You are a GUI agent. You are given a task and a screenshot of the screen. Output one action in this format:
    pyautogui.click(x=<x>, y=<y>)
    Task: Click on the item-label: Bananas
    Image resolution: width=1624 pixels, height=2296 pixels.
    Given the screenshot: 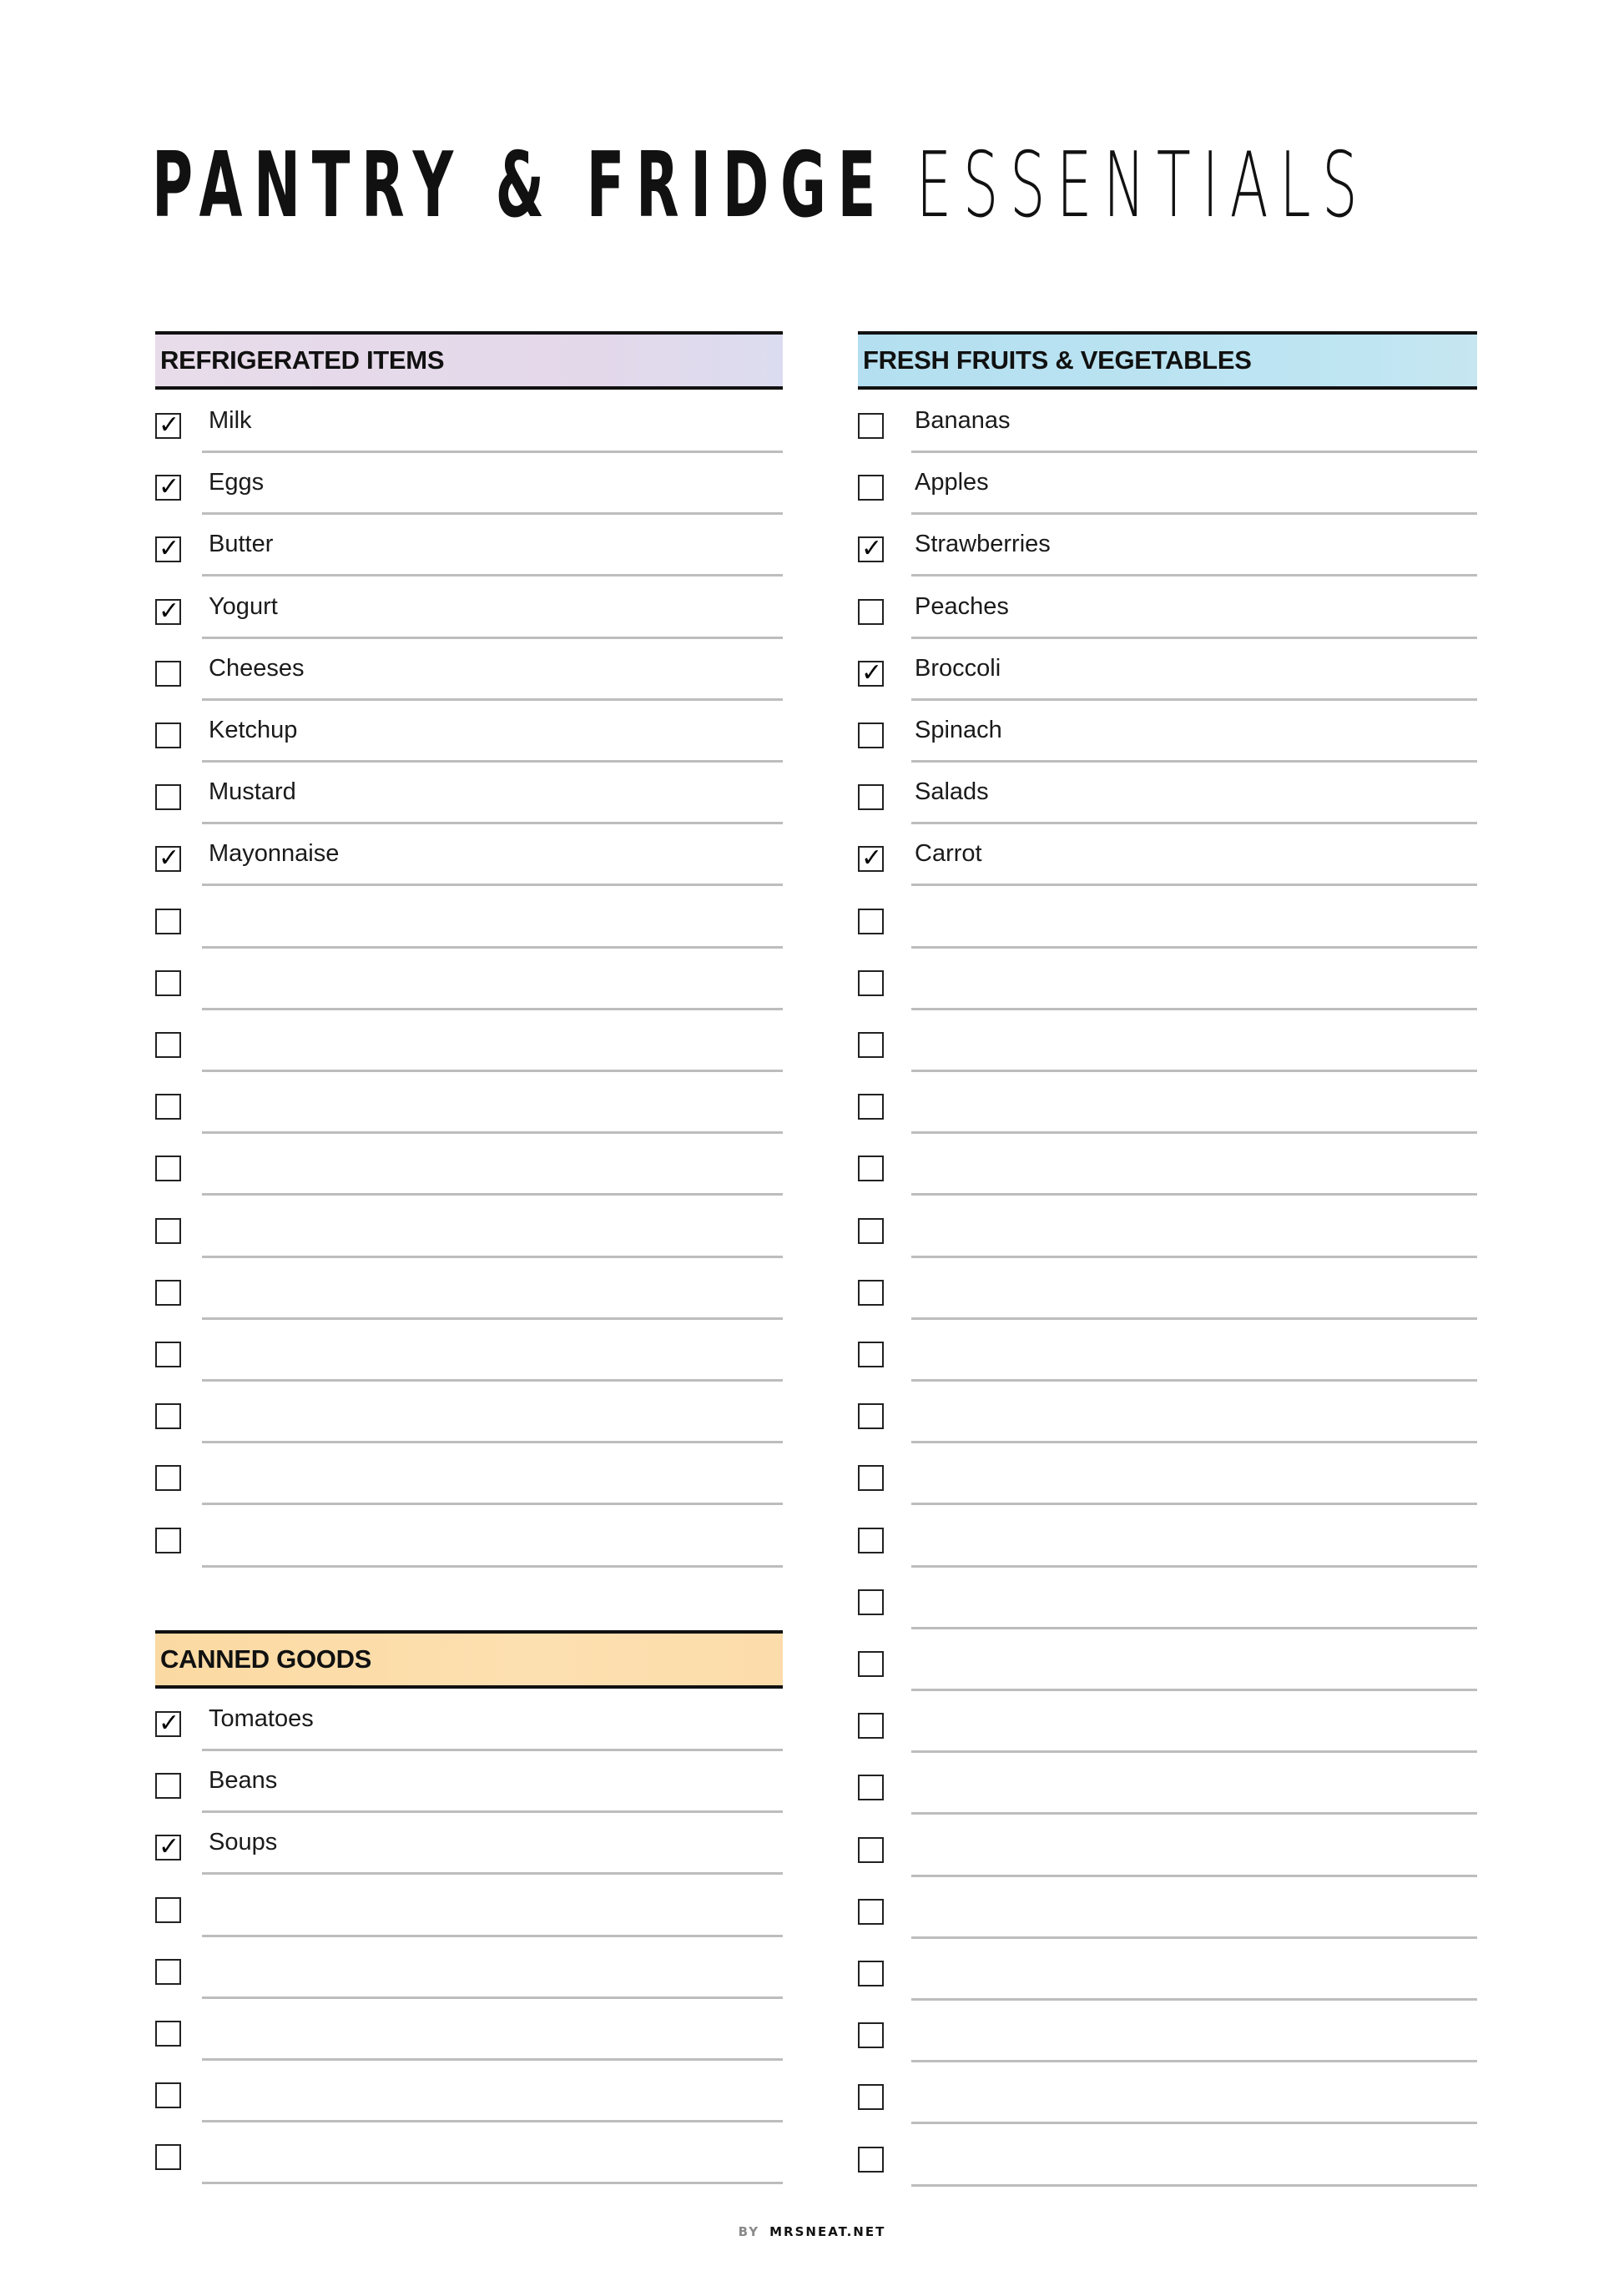 What is the action you would take?
    pyautogui.click(x=963, y=421)
    